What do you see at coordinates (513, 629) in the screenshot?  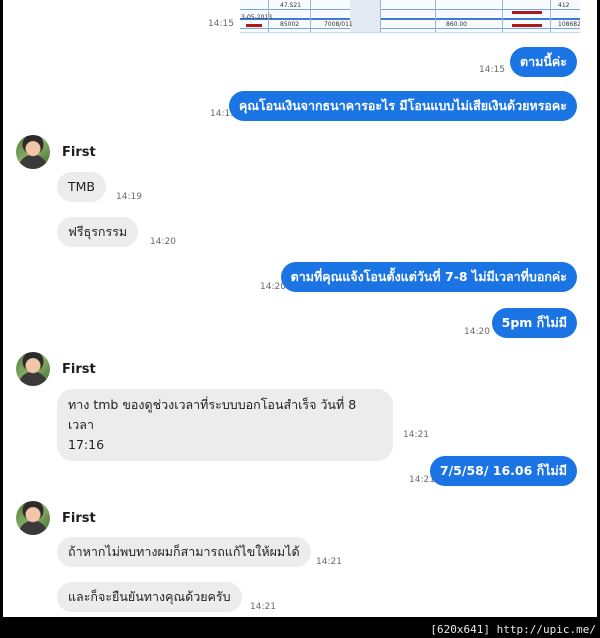 I see `watermark: [620x641] http://upic.me/` at bounding box center [513, 629].